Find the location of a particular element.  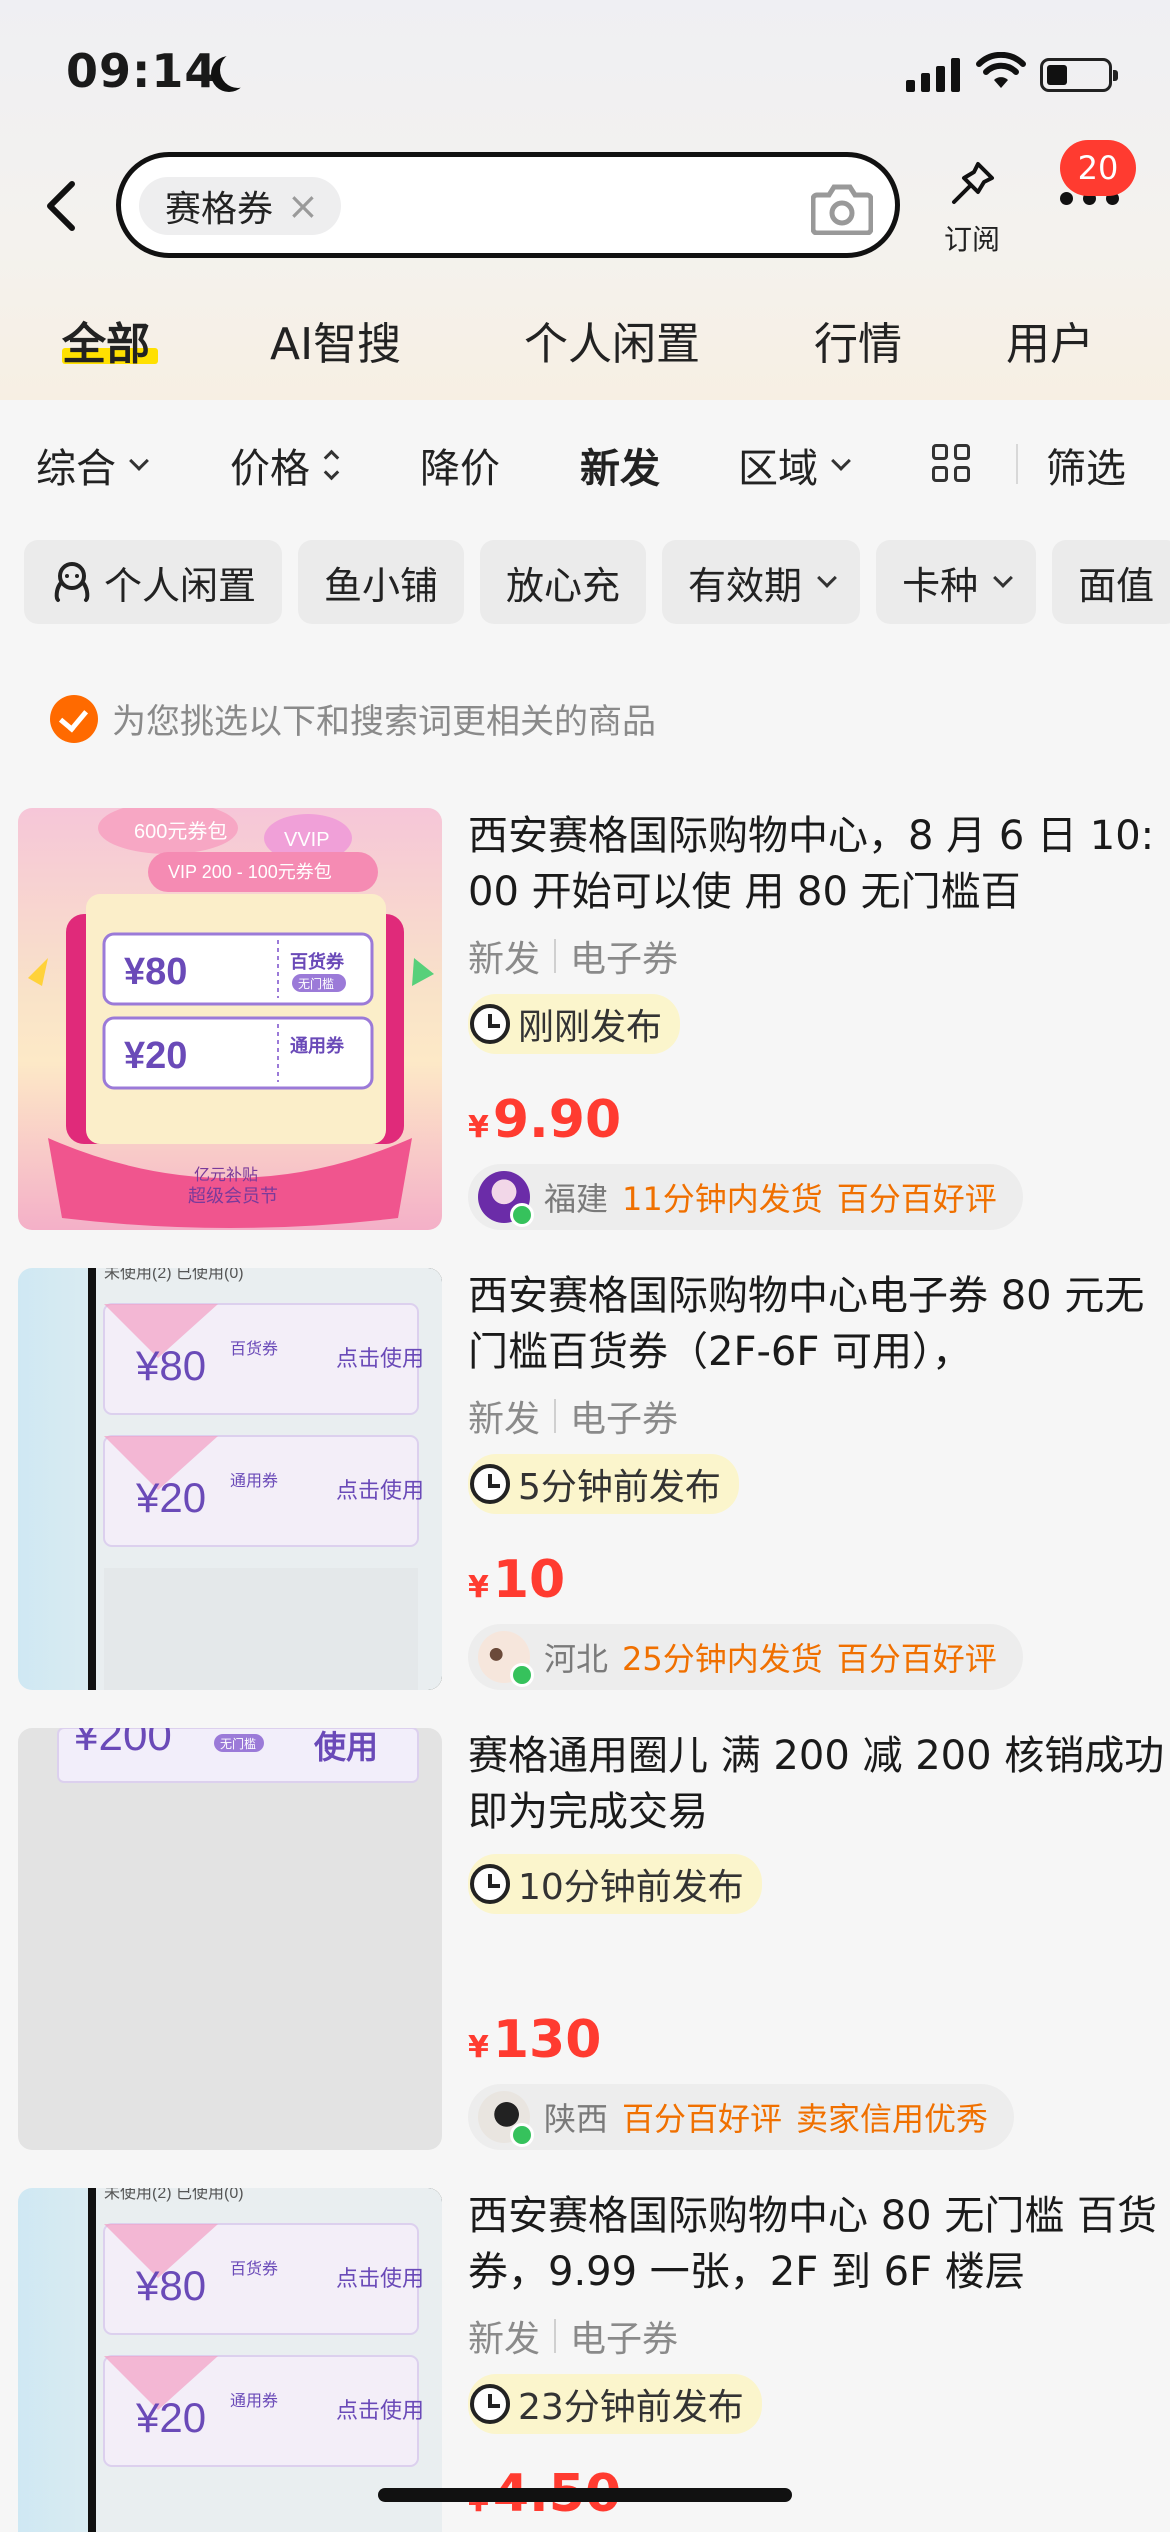

chip-personal-idle: 个人闲置 is located at coordinates (153, 582).